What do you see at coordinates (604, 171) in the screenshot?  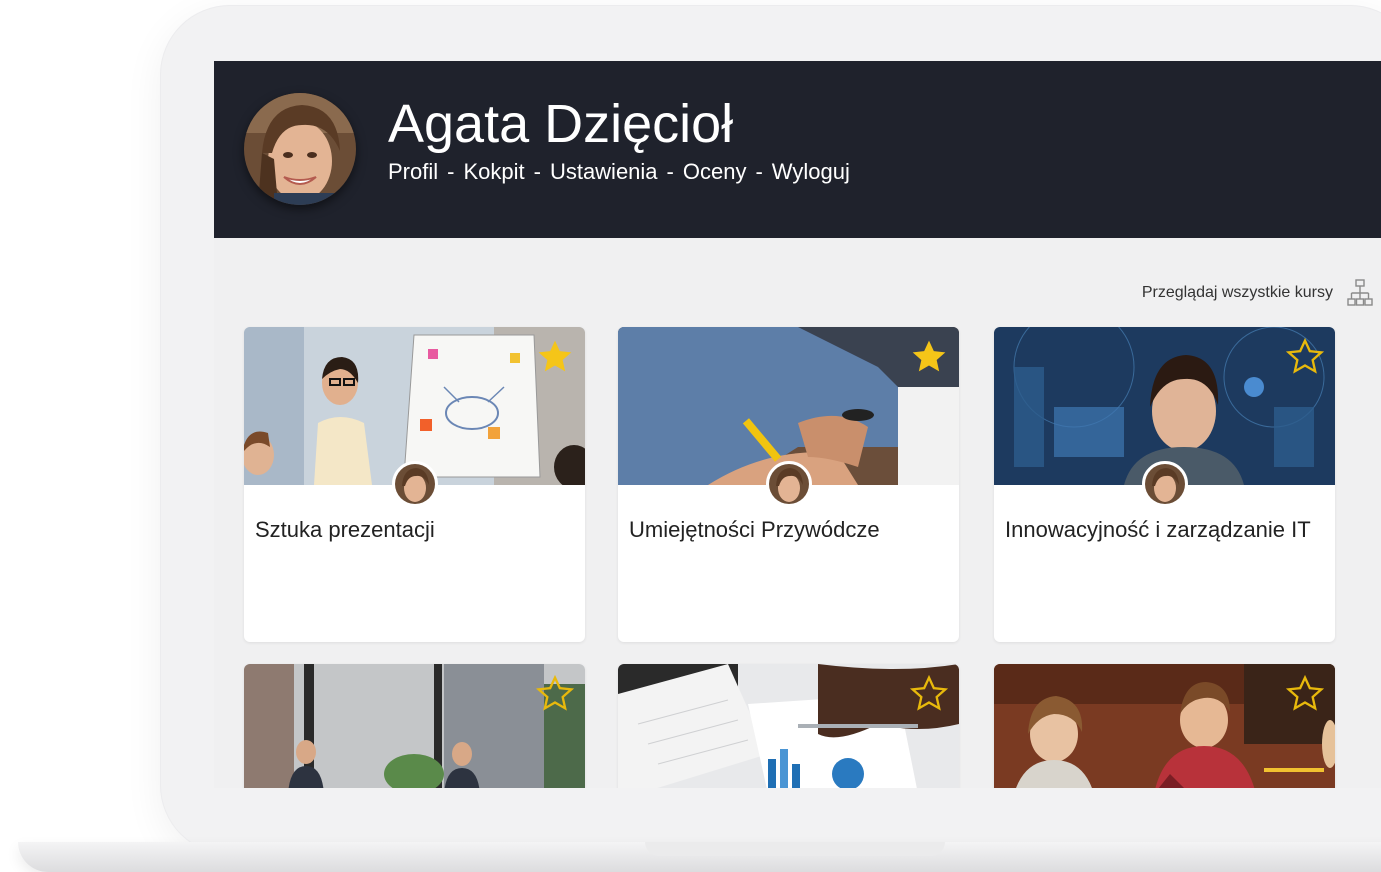 I see `nav-ustawienia: Ustawienia` at bounding box center [604, 171].